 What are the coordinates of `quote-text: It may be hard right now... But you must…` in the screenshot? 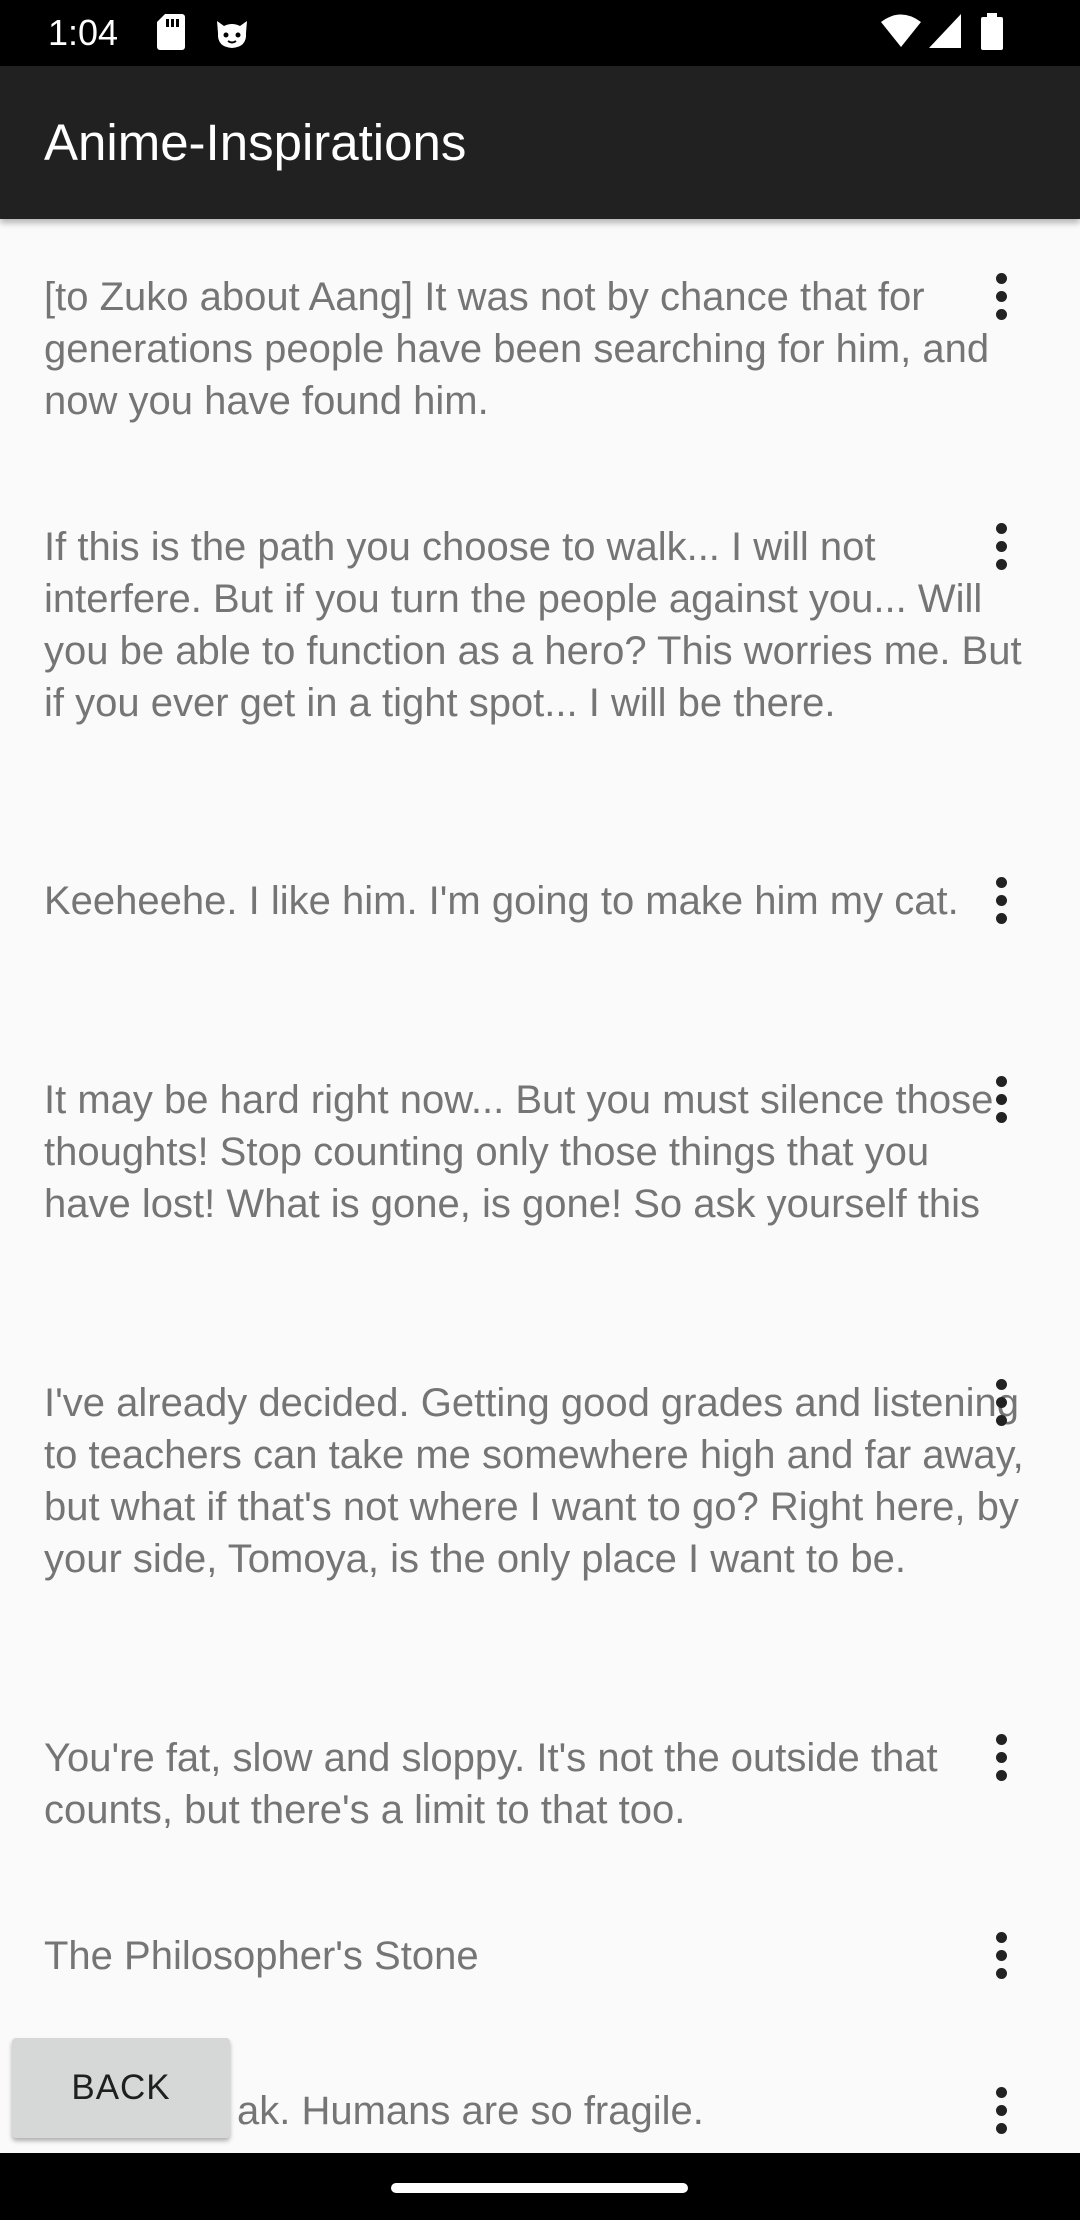 It's located at (519, 1152).